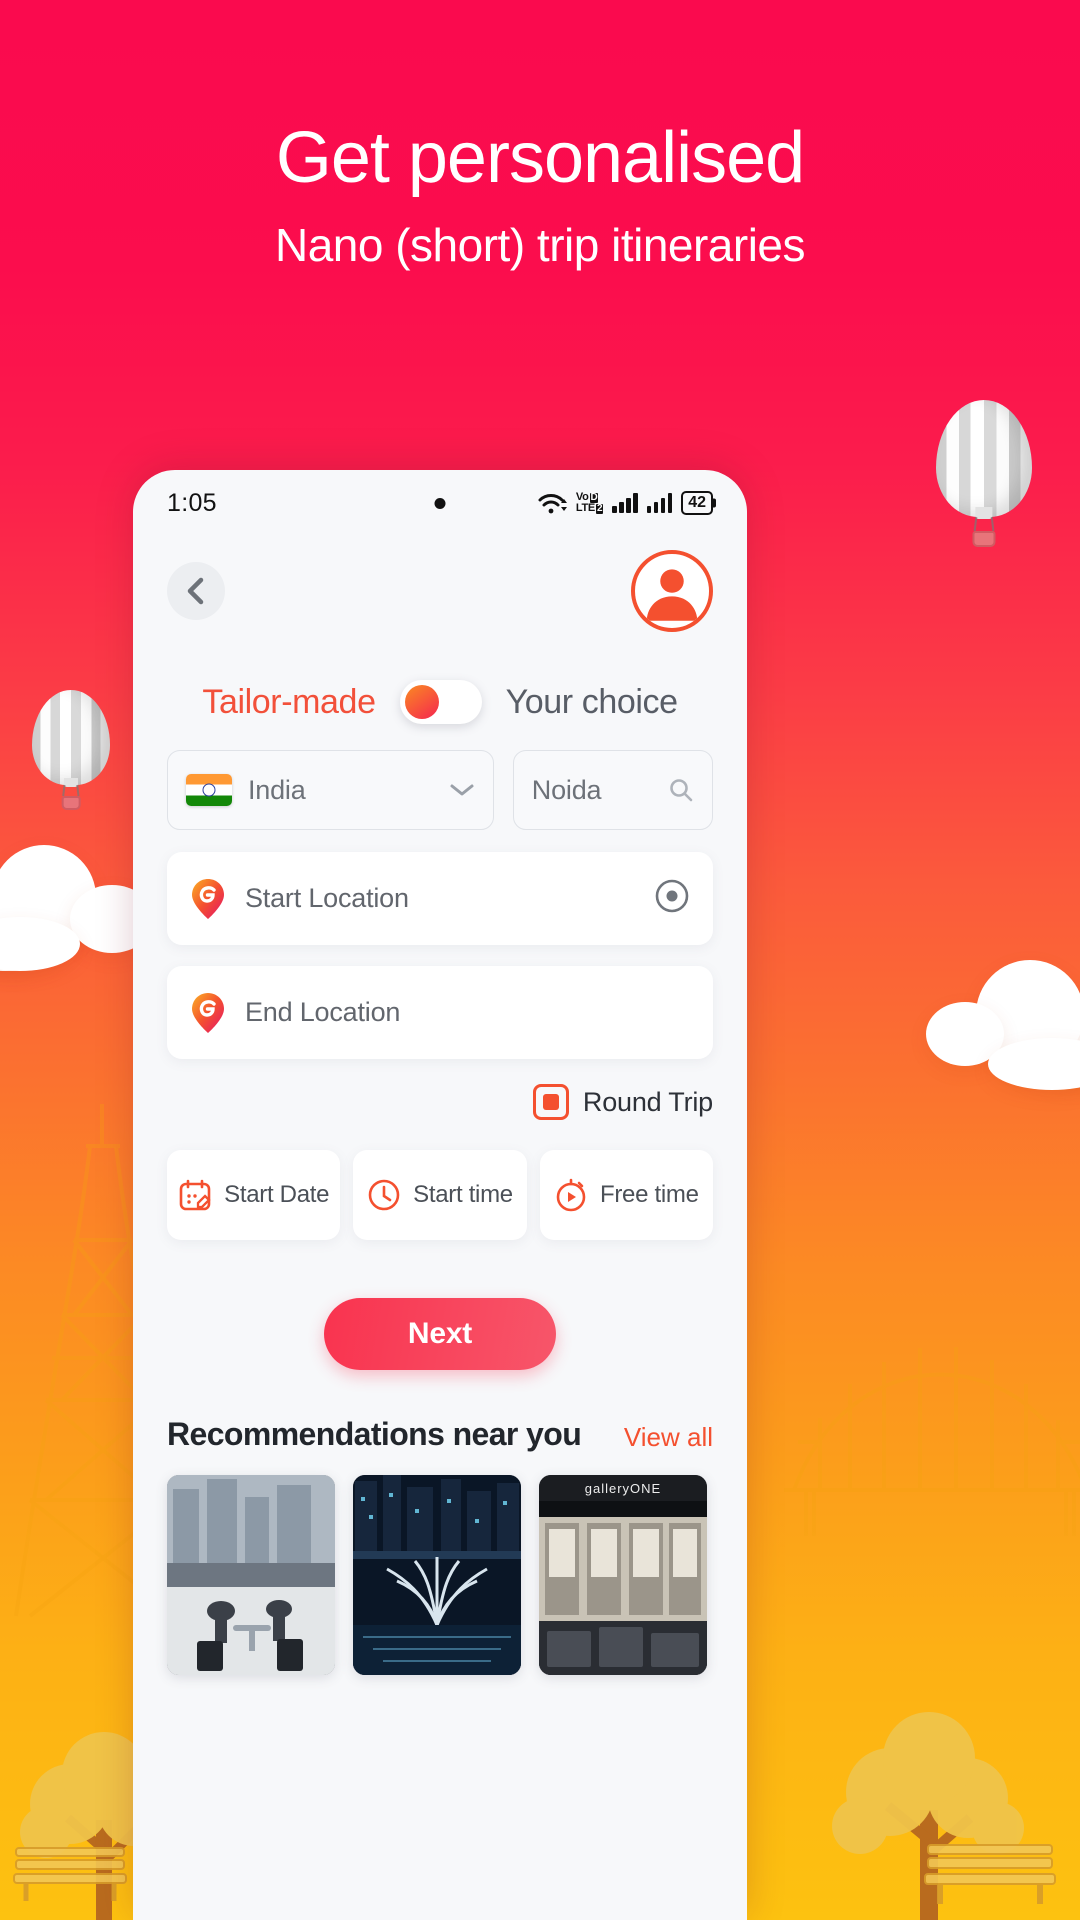 This screenshot has height=1920, width=1080. Describe the element at coordinates (440, 1012) in the screenshot. I see `end-location-field: End Location` at that location.